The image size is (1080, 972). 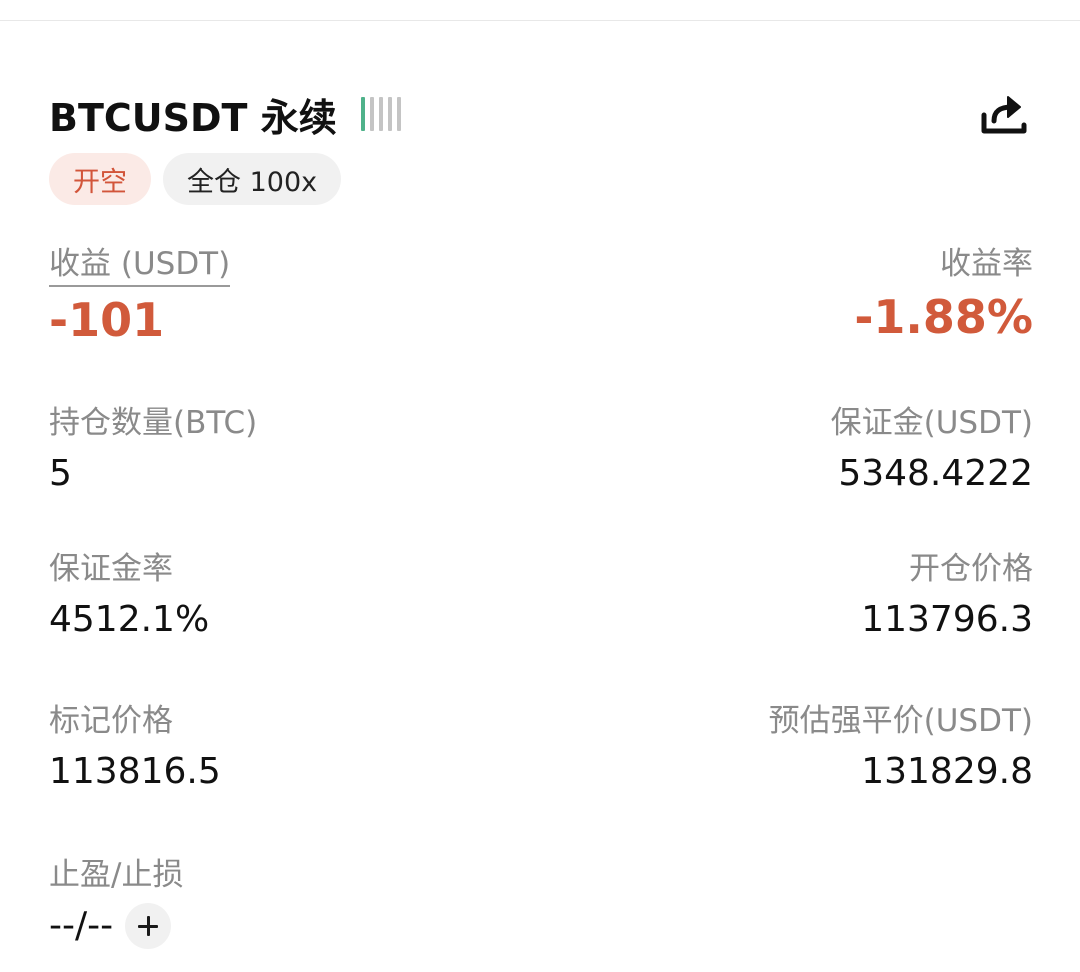 I want to click on top-divider, so click(x=540, y=20).